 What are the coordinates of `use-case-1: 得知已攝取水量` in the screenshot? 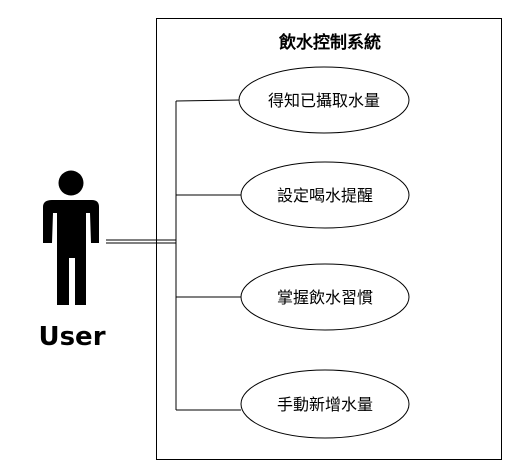 It's located at (324, 100).